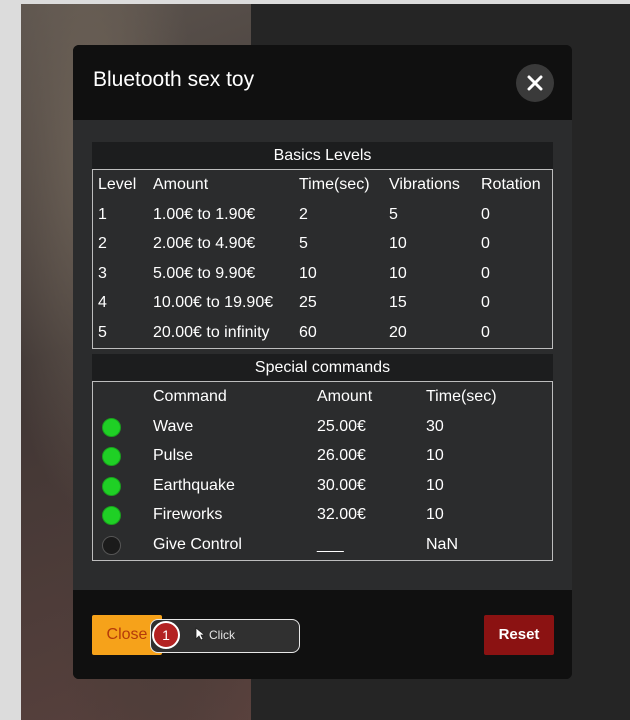  What do you see at coordinates (190, 396) in the screenshot?
I see `column-header-command: Command` at bounding box center [190, 396].